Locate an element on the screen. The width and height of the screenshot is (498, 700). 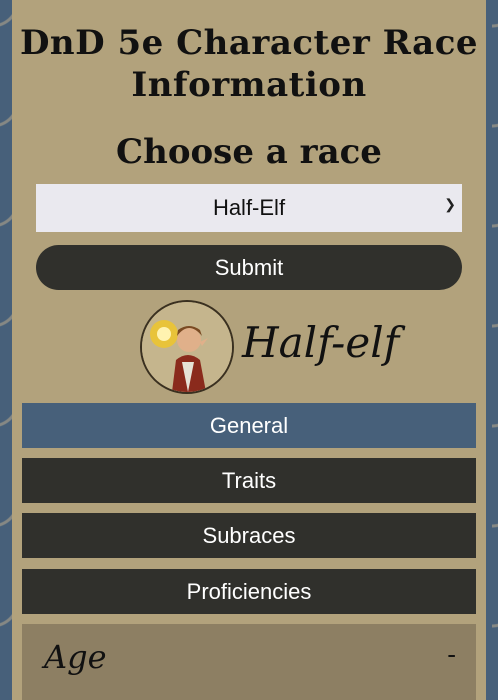
choose-race-heading: Choose a race is located at coordinates (249, 152).